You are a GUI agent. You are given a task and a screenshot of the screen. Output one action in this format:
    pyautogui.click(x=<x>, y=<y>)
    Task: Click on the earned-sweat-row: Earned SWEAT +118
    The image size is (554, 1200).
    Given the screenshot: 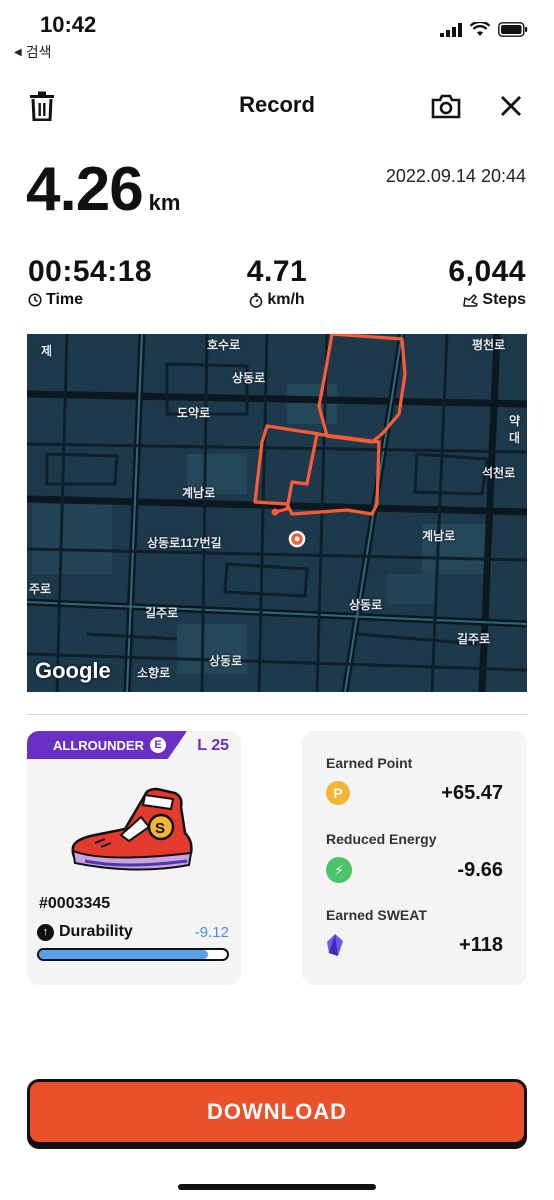 What is the action you would take?
    pyautogui.click(x=414, y=932)
    